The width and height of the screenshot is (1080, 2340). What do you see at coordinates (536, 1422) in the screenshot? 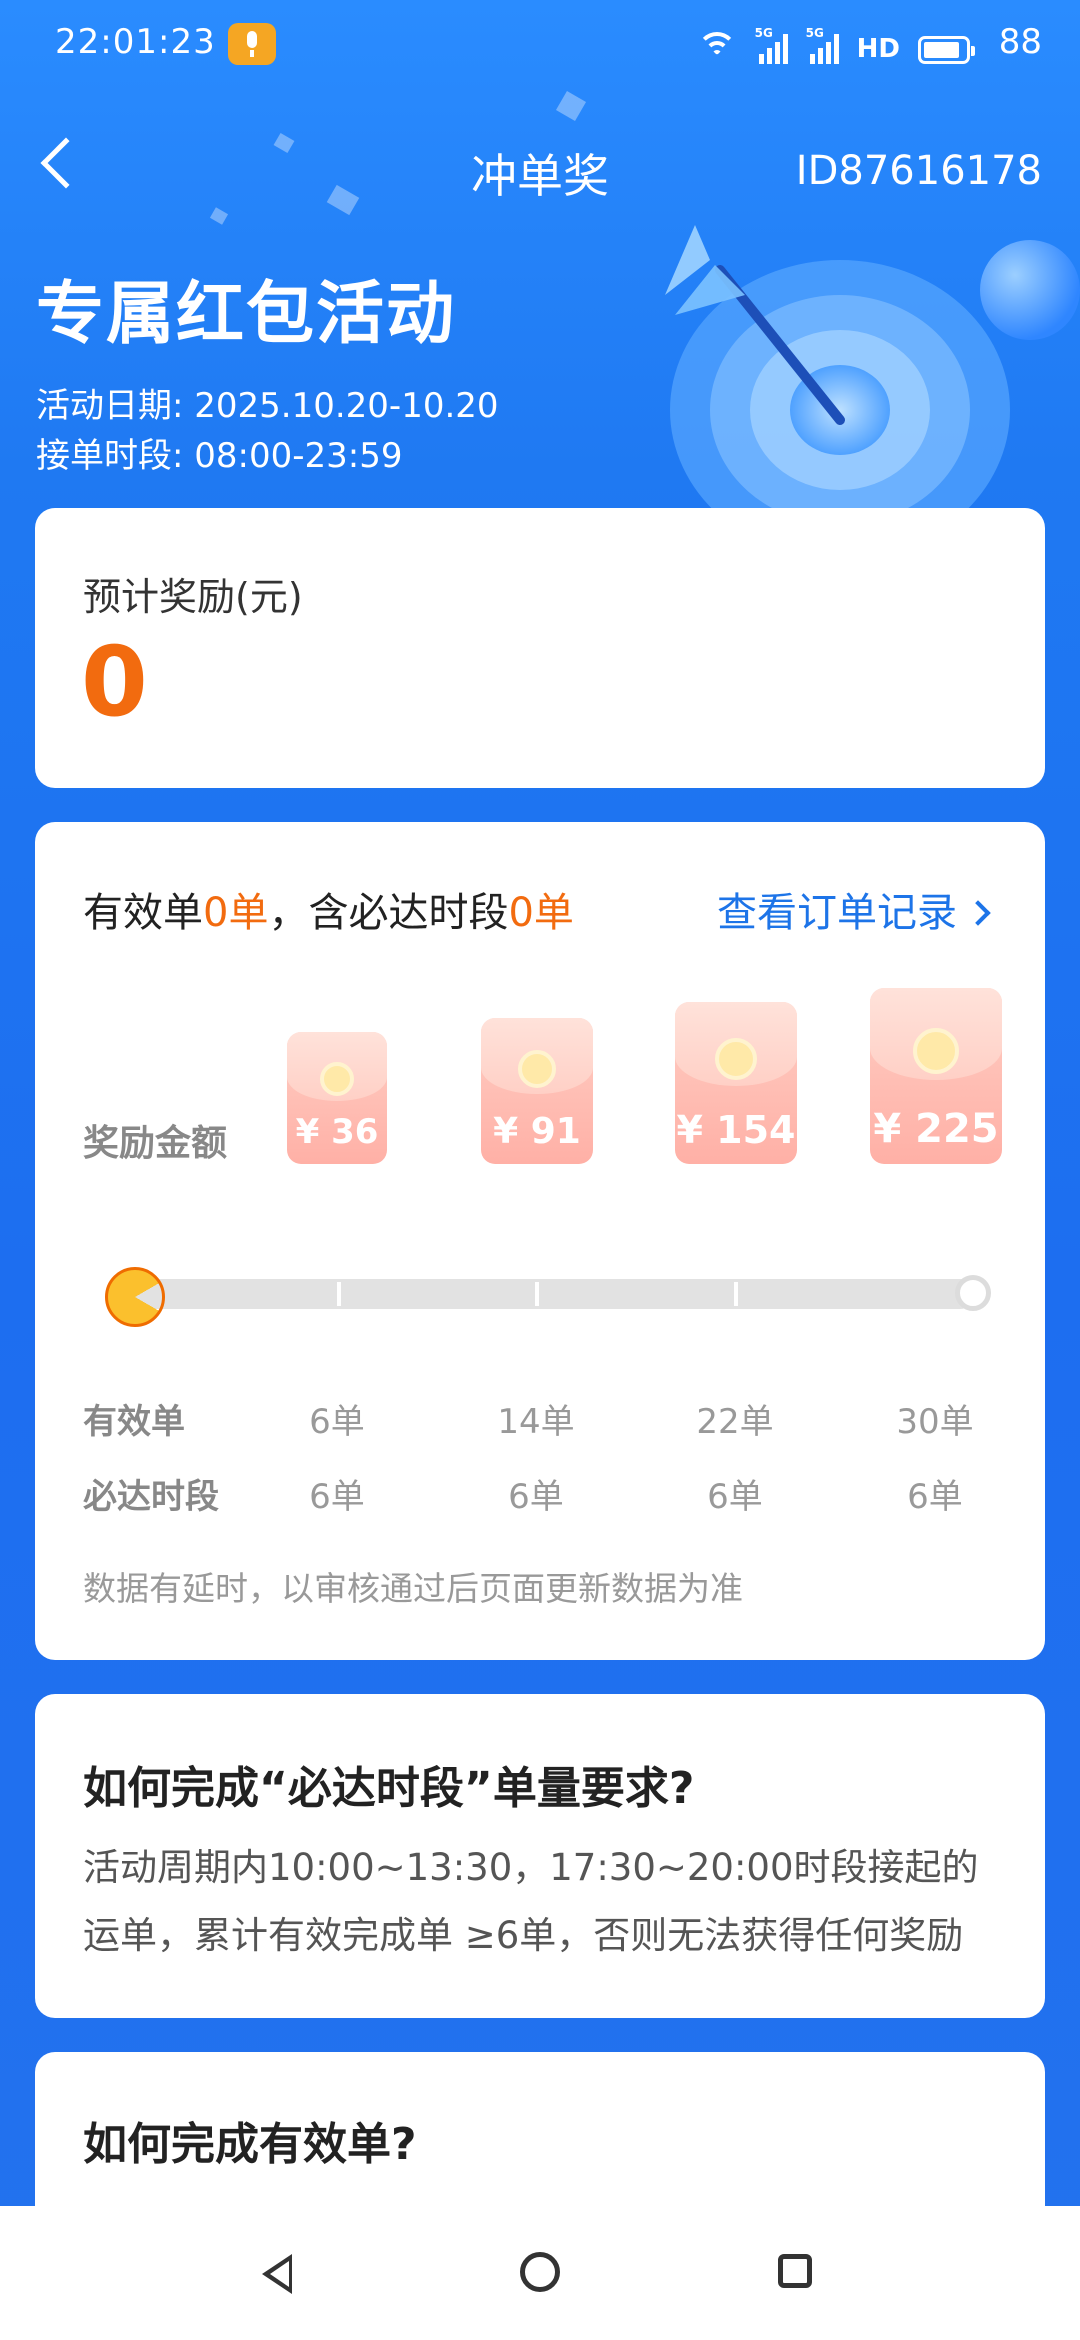
I see `tier-valid-orders: 14单` at bounding box center [536, 1422].